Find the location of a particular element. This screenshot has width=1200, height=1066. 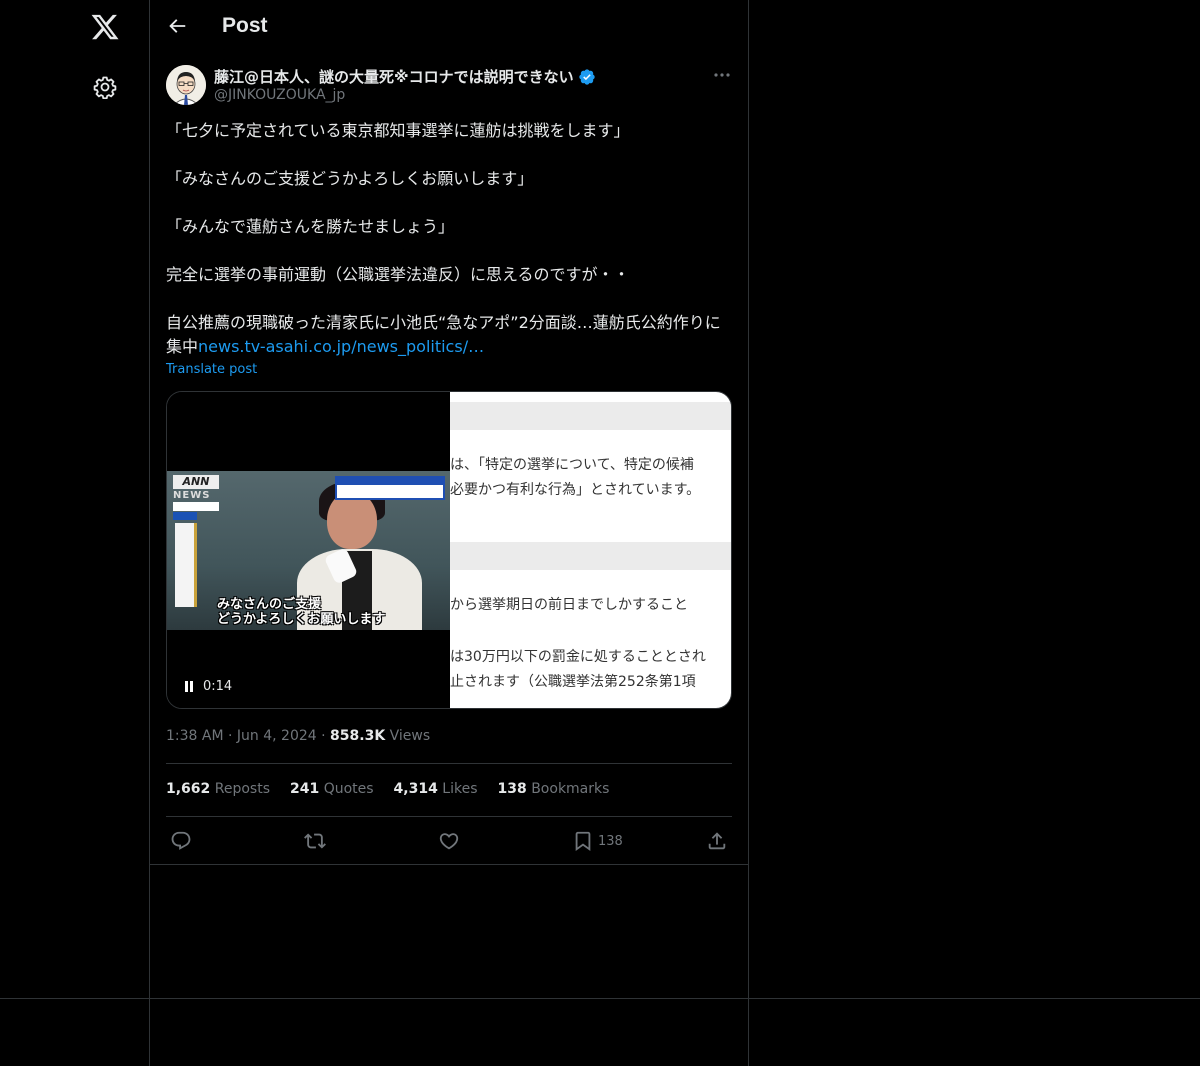

translate-post-link: Translate post is located at coordinates (211, 369).